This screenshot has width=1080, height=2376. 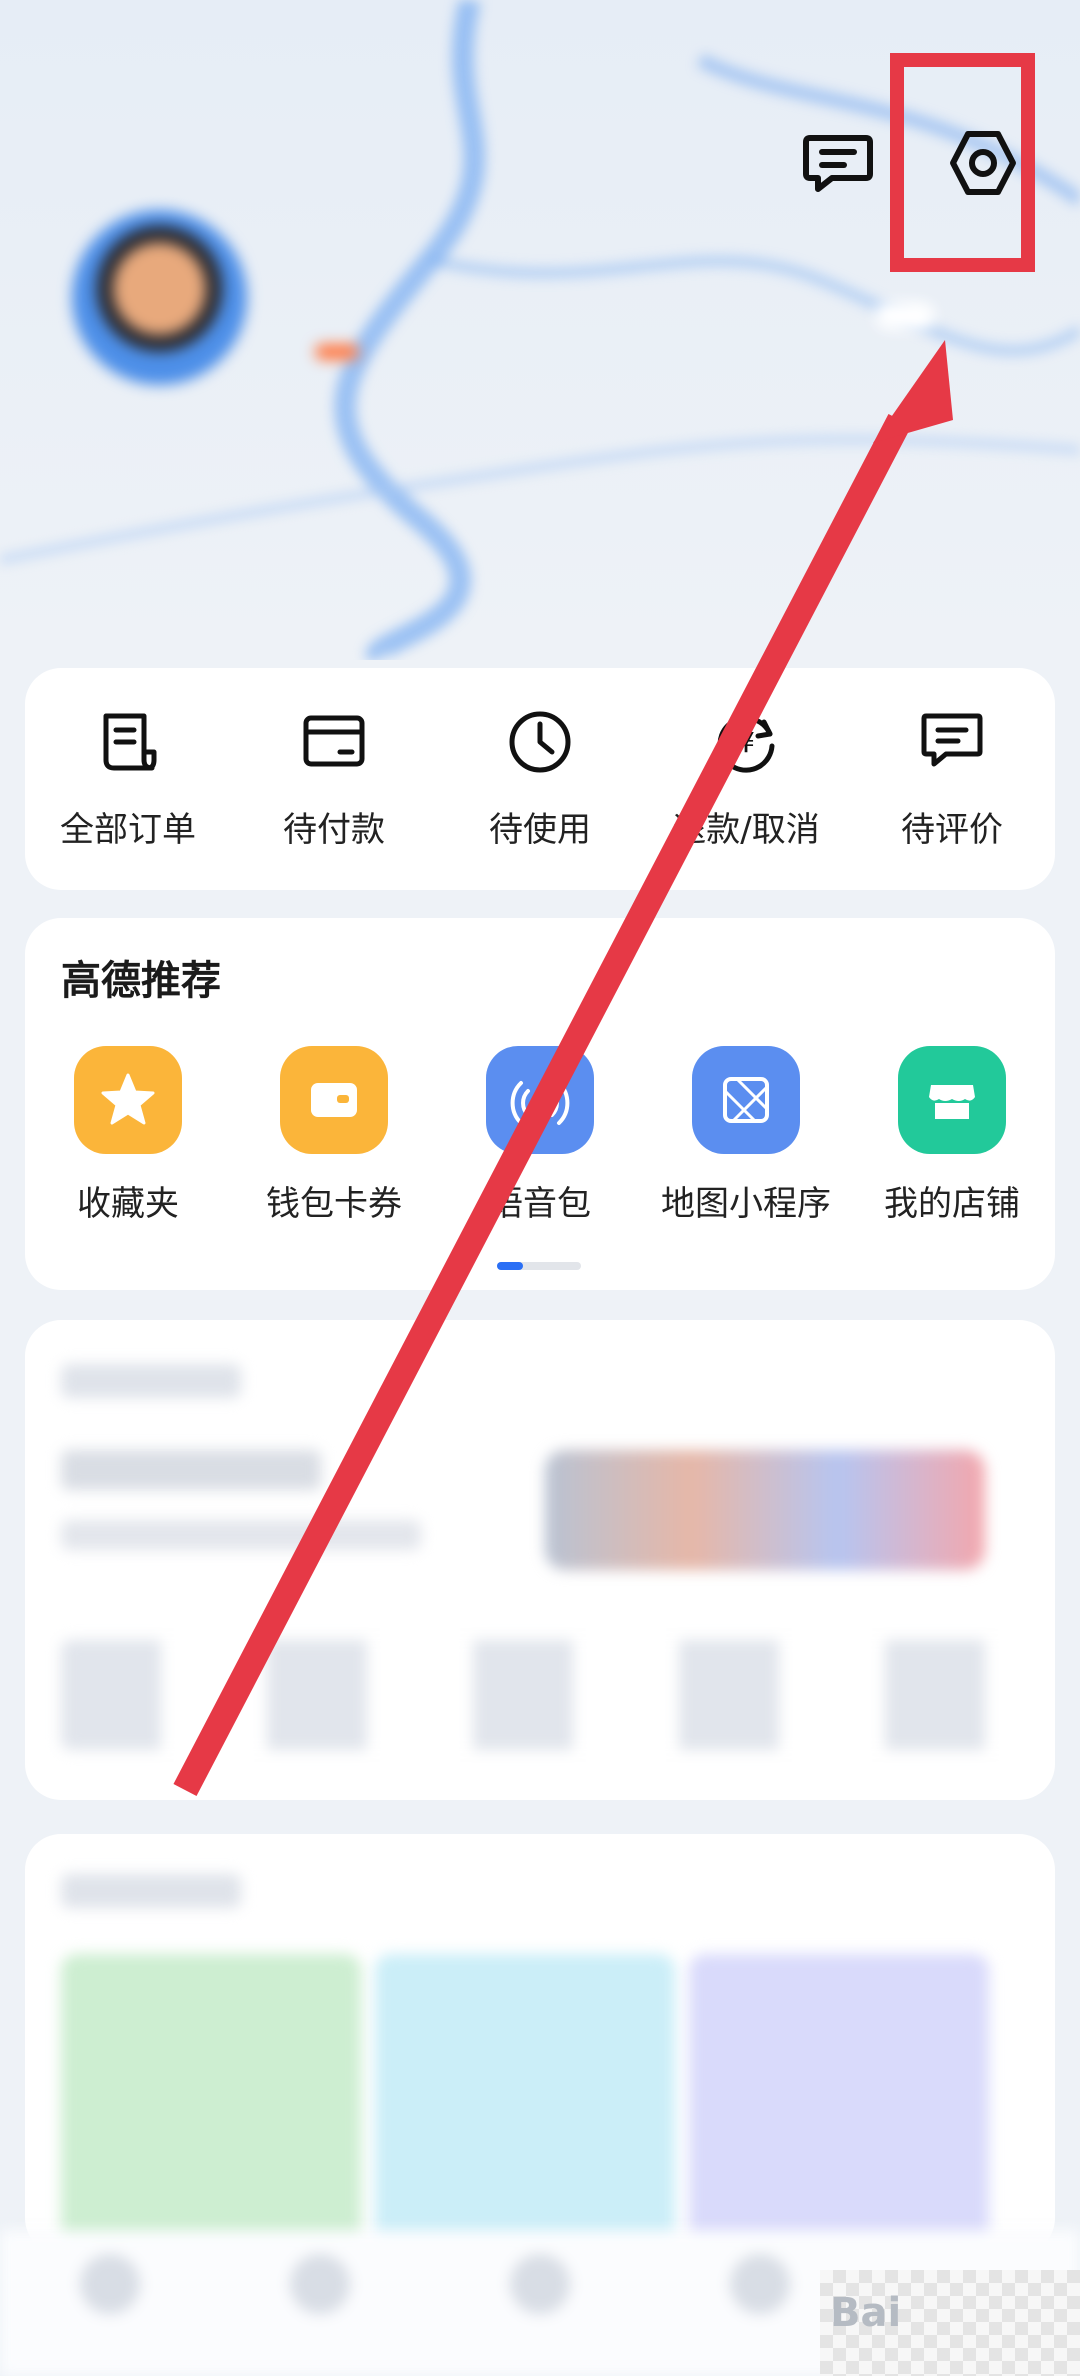 What do you see at coordinates (539, 1266) in the screenshot?
I see `page-indicator` at bounding box center [539, 1266].